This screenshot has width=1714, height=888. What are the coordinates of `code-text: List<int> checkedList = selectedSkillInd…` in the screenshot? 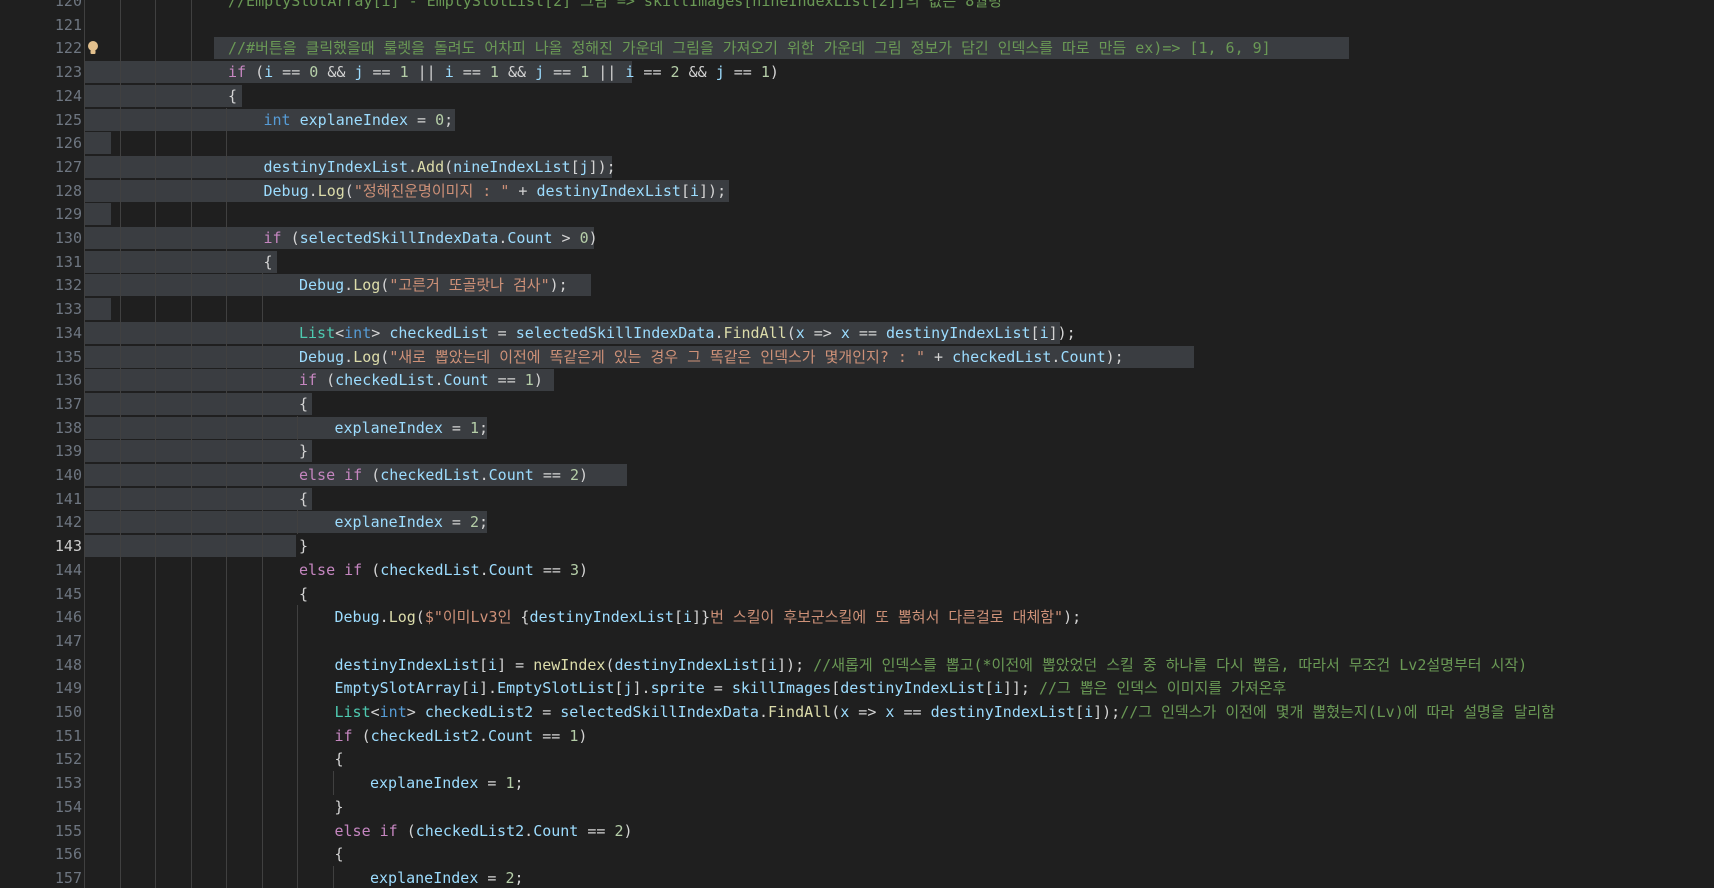 It's located at (687, 333).